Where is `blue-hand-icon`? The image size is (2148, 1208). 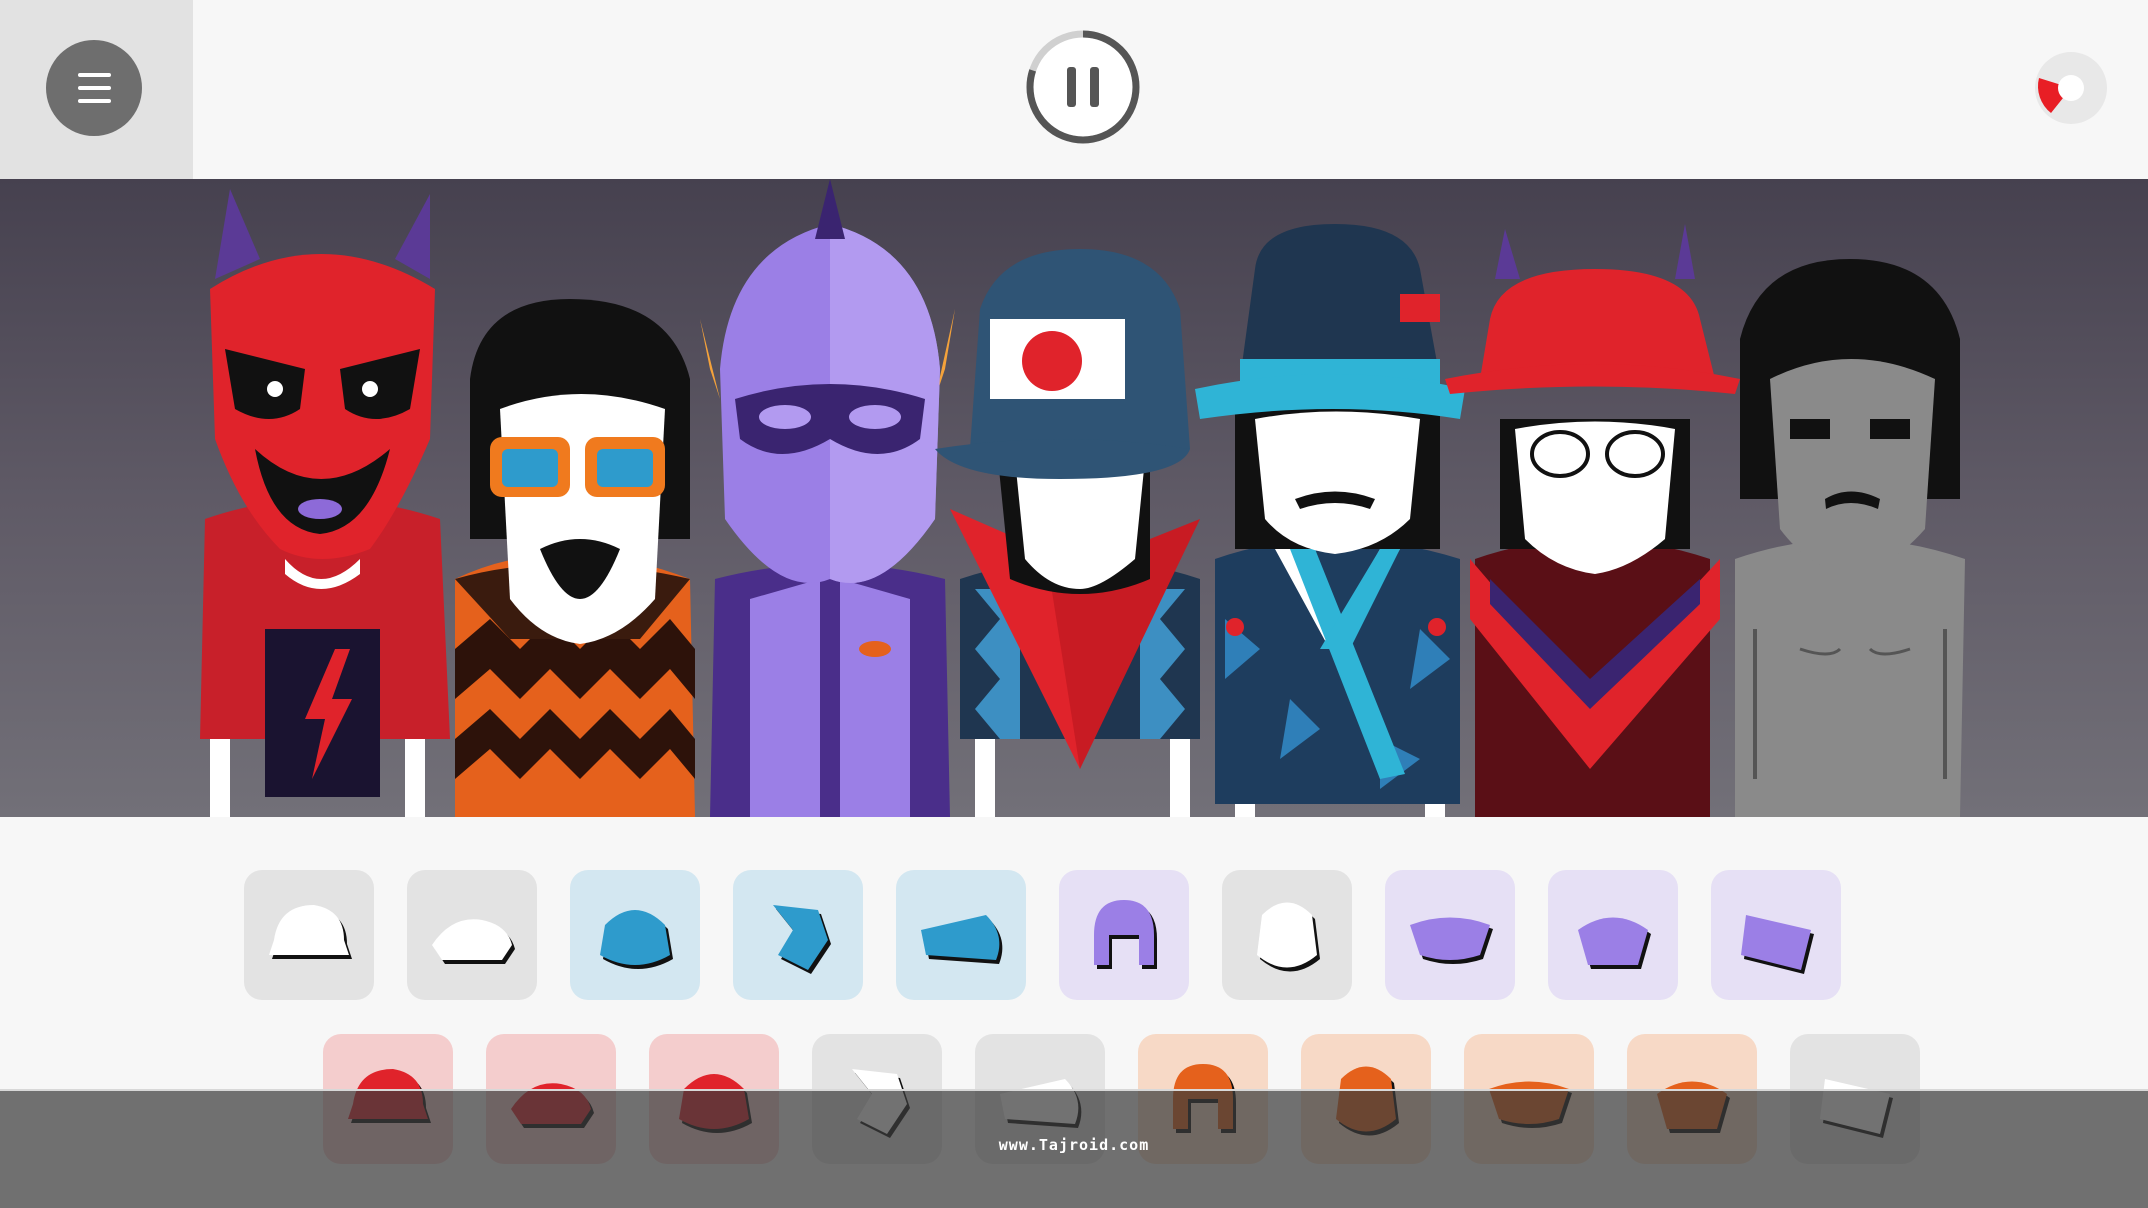
blue-hand-icon is located at coordinates (802, 939).